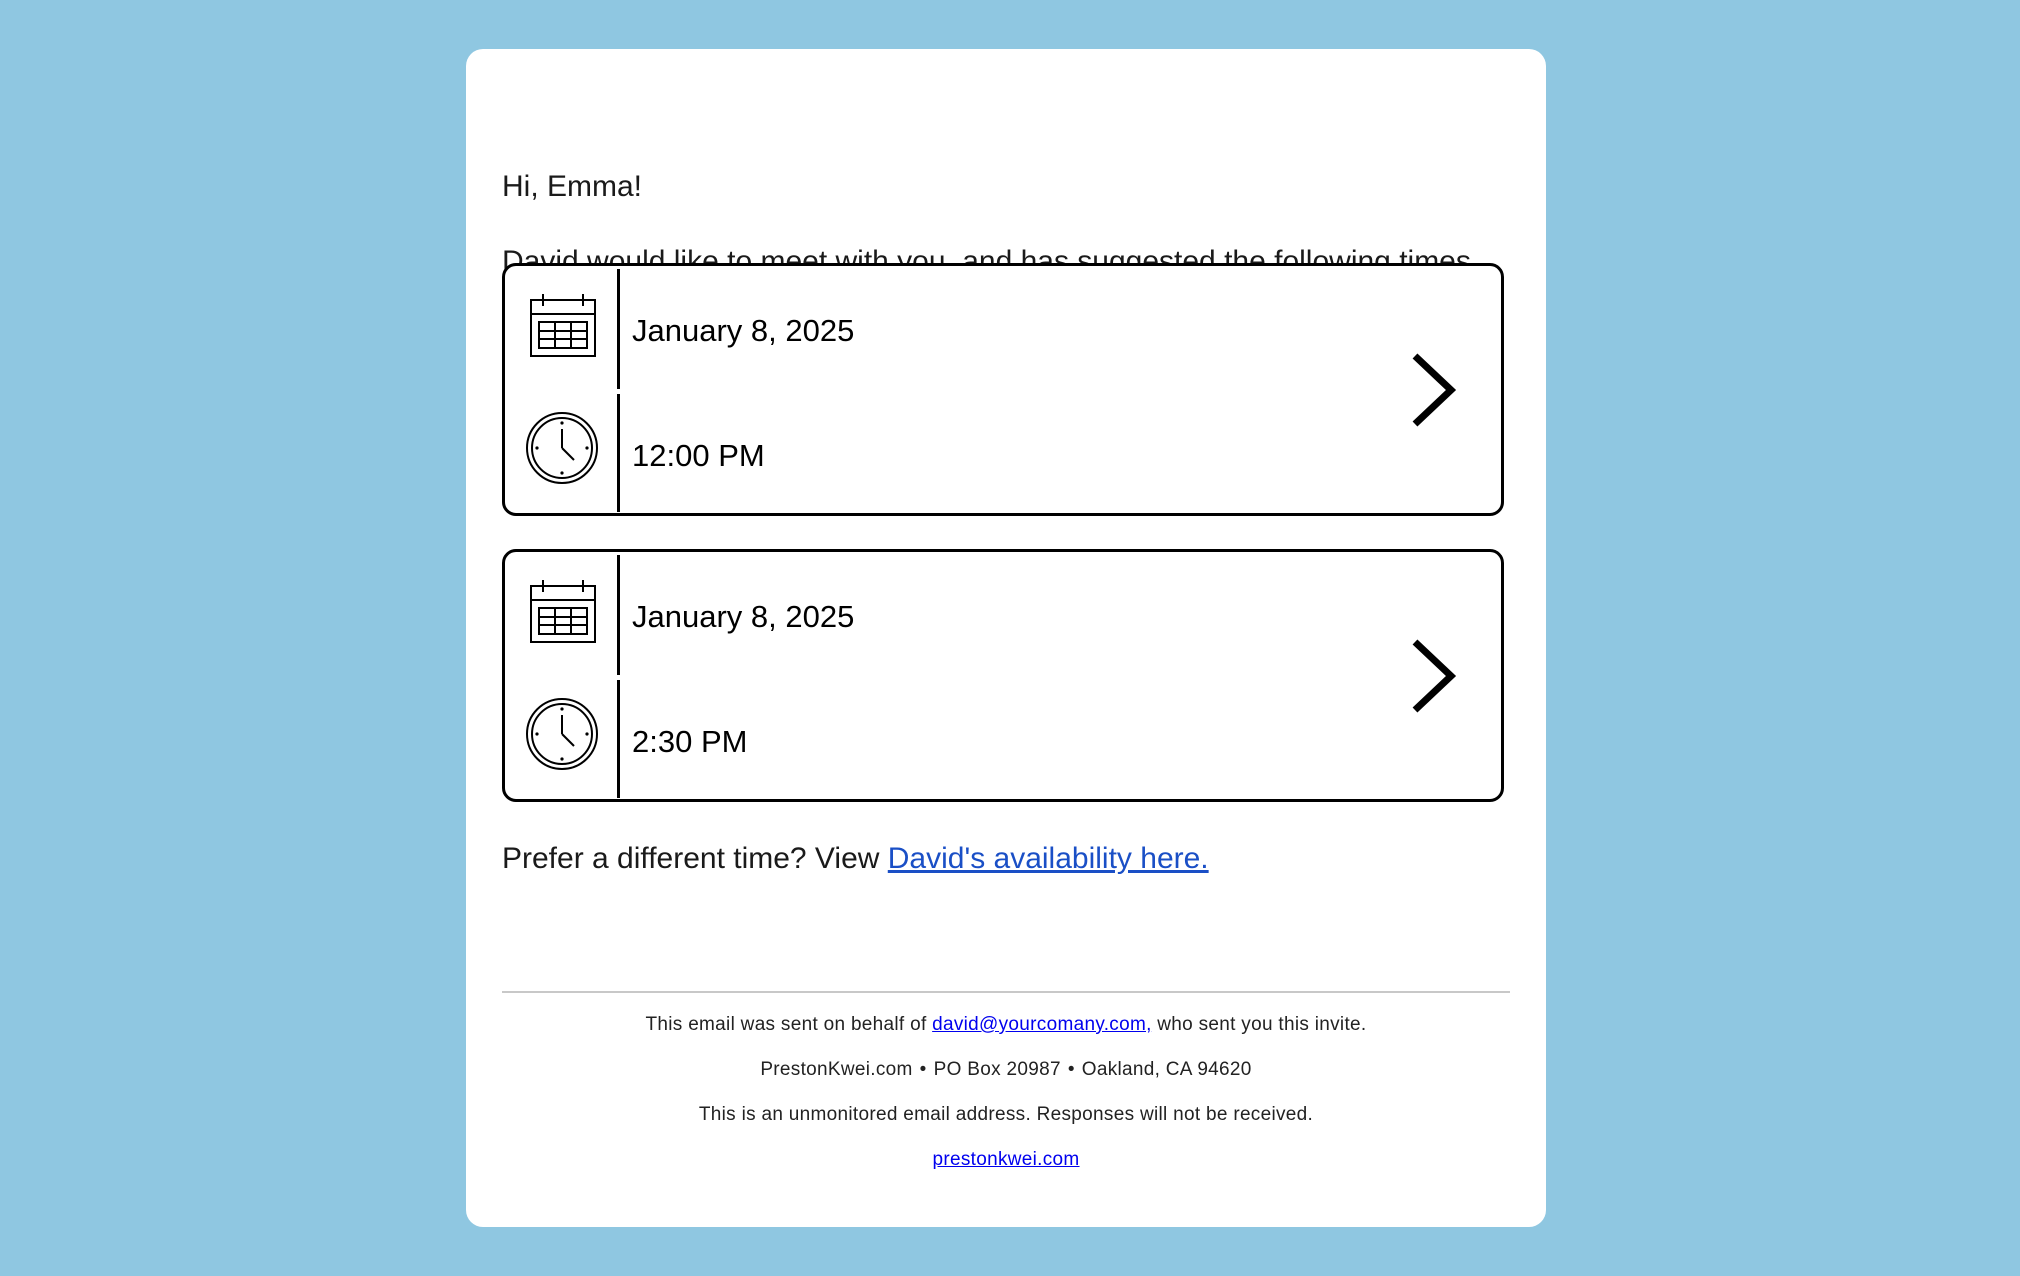 This screenshot has height=1276, width=2020. I want to click on footer-po-box: PO Box 20987, so click(997, 1069).